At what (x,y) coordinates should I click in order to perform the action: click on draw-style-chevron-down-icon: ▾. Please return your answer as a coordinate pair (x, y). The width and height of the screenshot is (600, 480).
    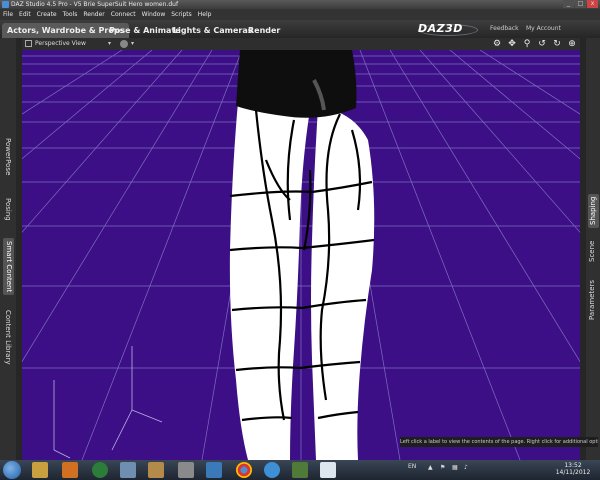
    Looking at the image, I should click on (132, 44).